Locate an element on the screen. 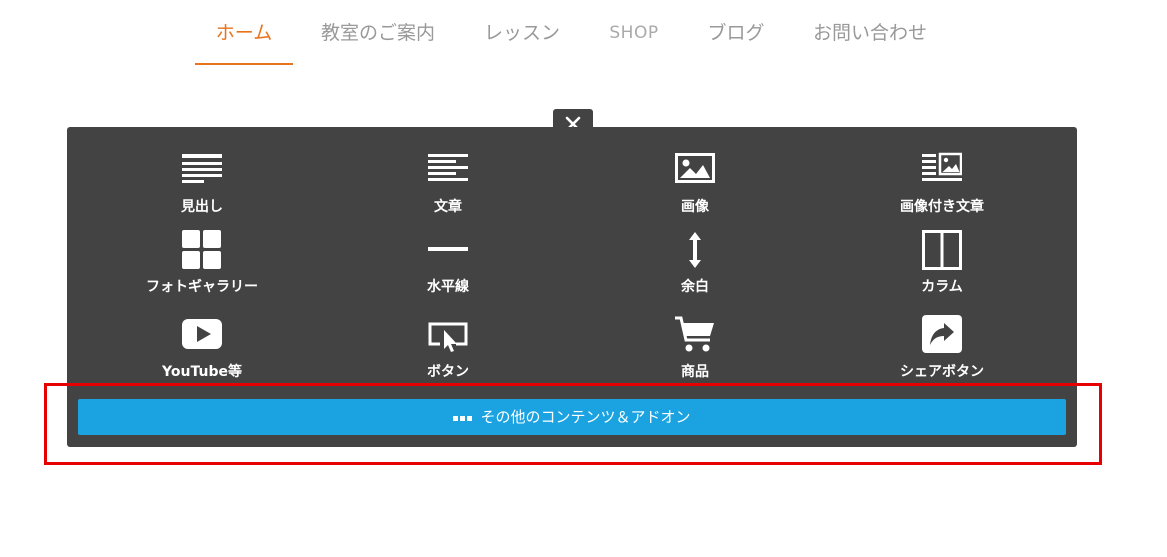  youtube-icon is located at coordinates (202, 334).